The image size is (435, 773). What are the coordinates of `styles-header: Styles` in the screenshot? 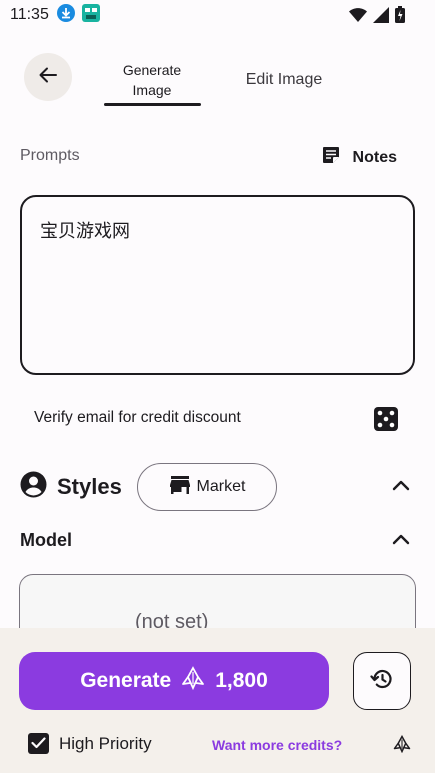 It's located at (71, 487).